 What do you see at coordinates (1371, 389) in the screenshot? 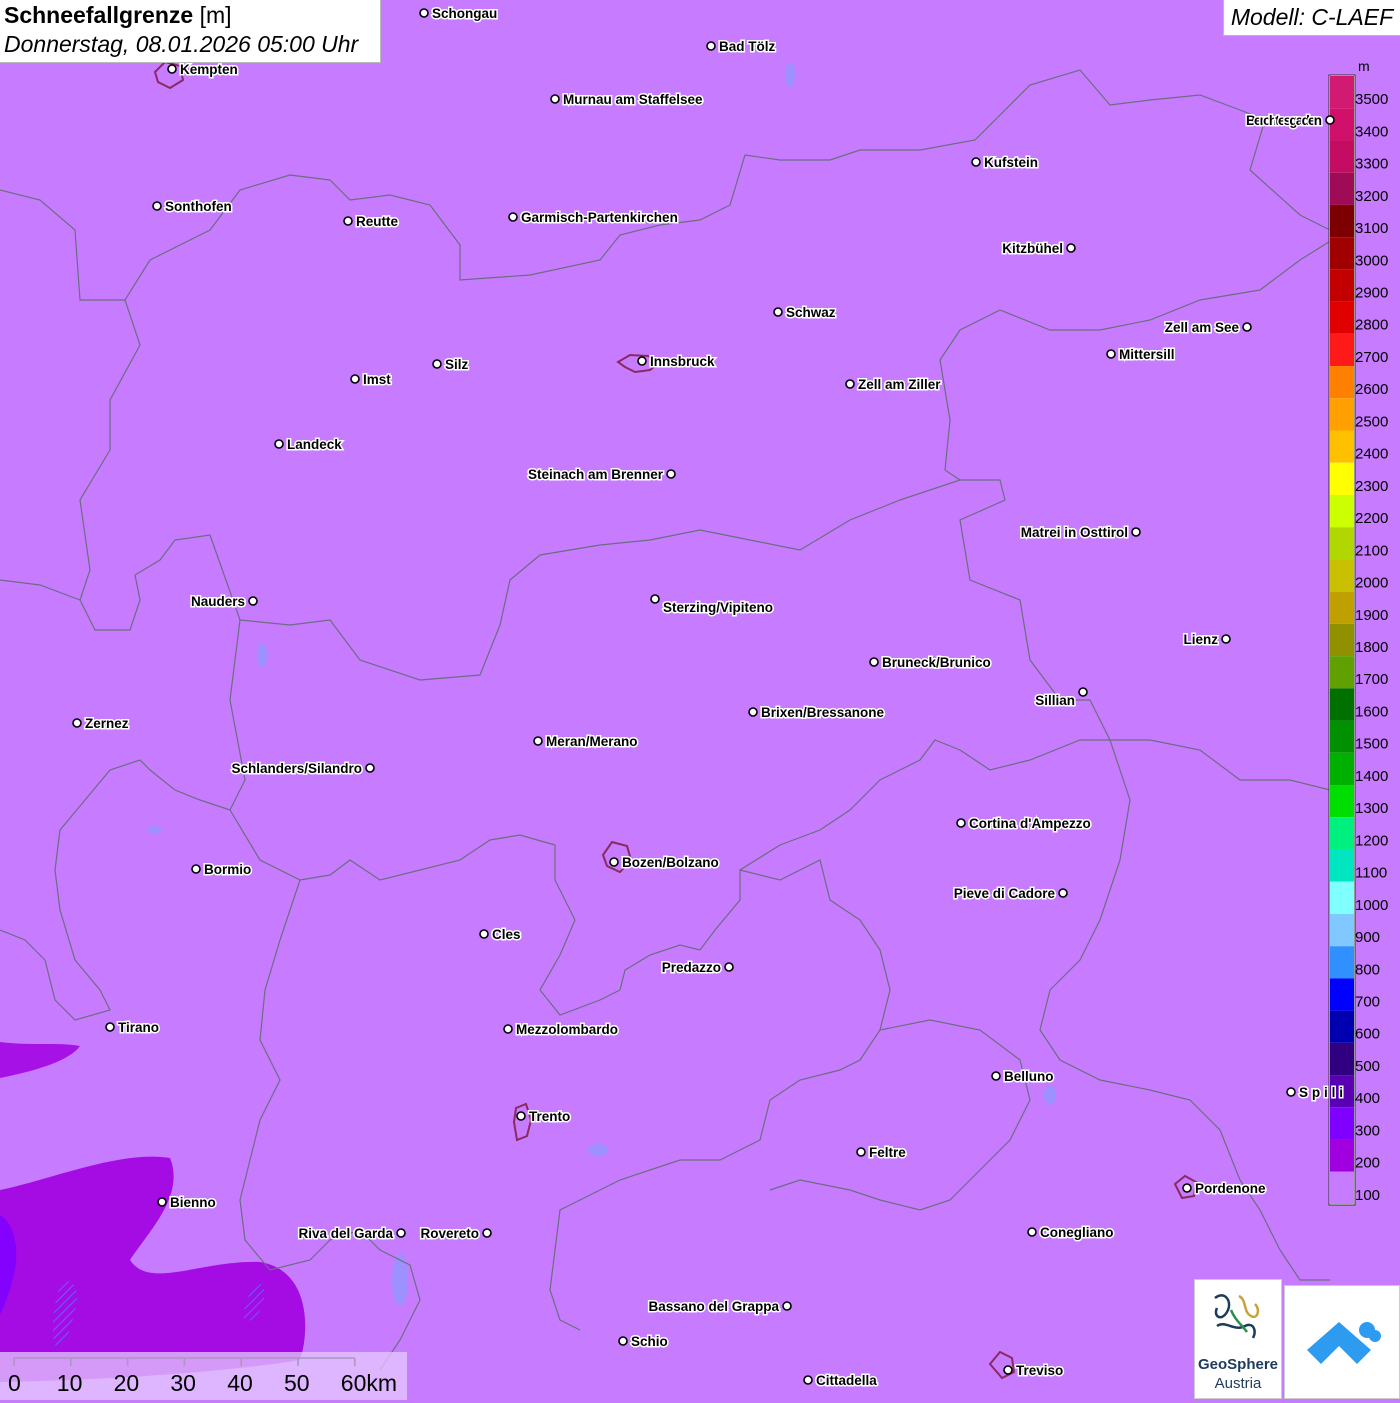
I see `legend-label: 2600` at bounding box center [1371, 389].